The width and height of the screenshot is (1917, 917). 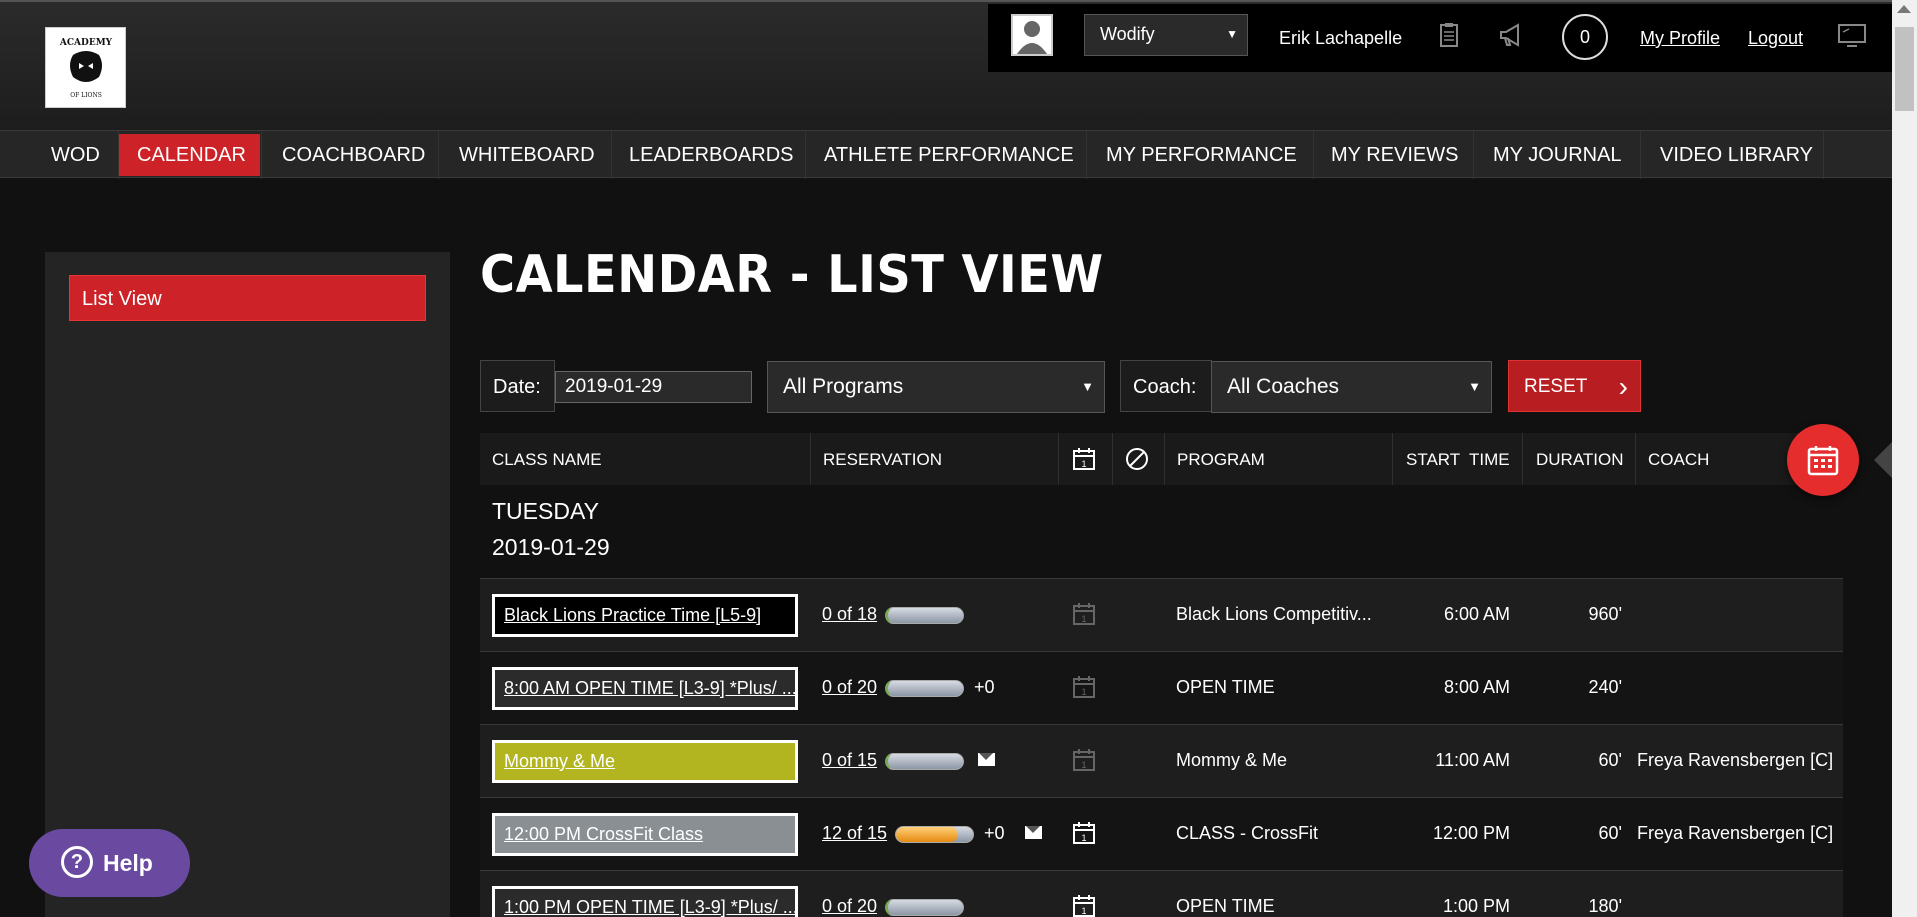 What do you see at coordinates (927, 834) in the screenshot?
I see `reservation-progress-fill` at bounding box center [927, 834].